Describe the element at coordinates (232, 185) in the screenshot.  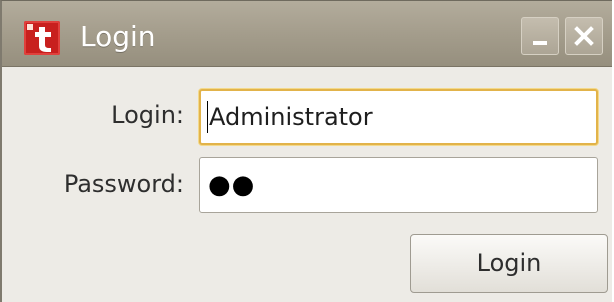
I see `password-input-value: ●●` at that location.